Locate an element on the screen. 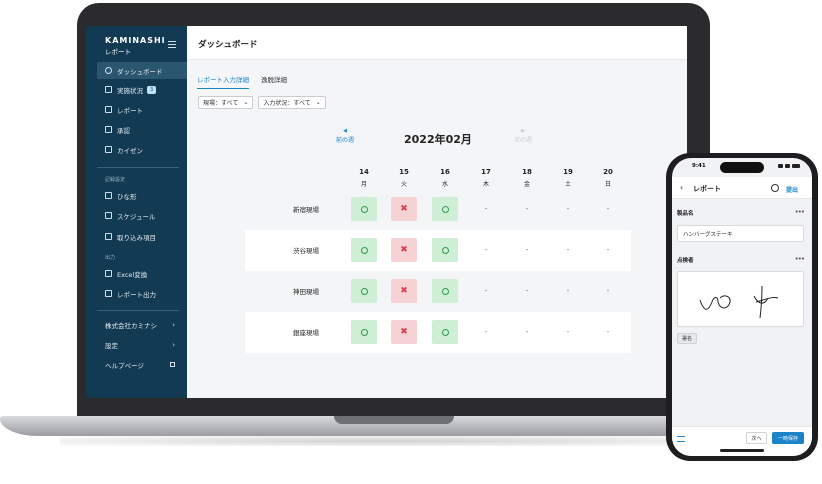 The image size is (822, 484). day-name: 水 is located at coordinates (444, 184).